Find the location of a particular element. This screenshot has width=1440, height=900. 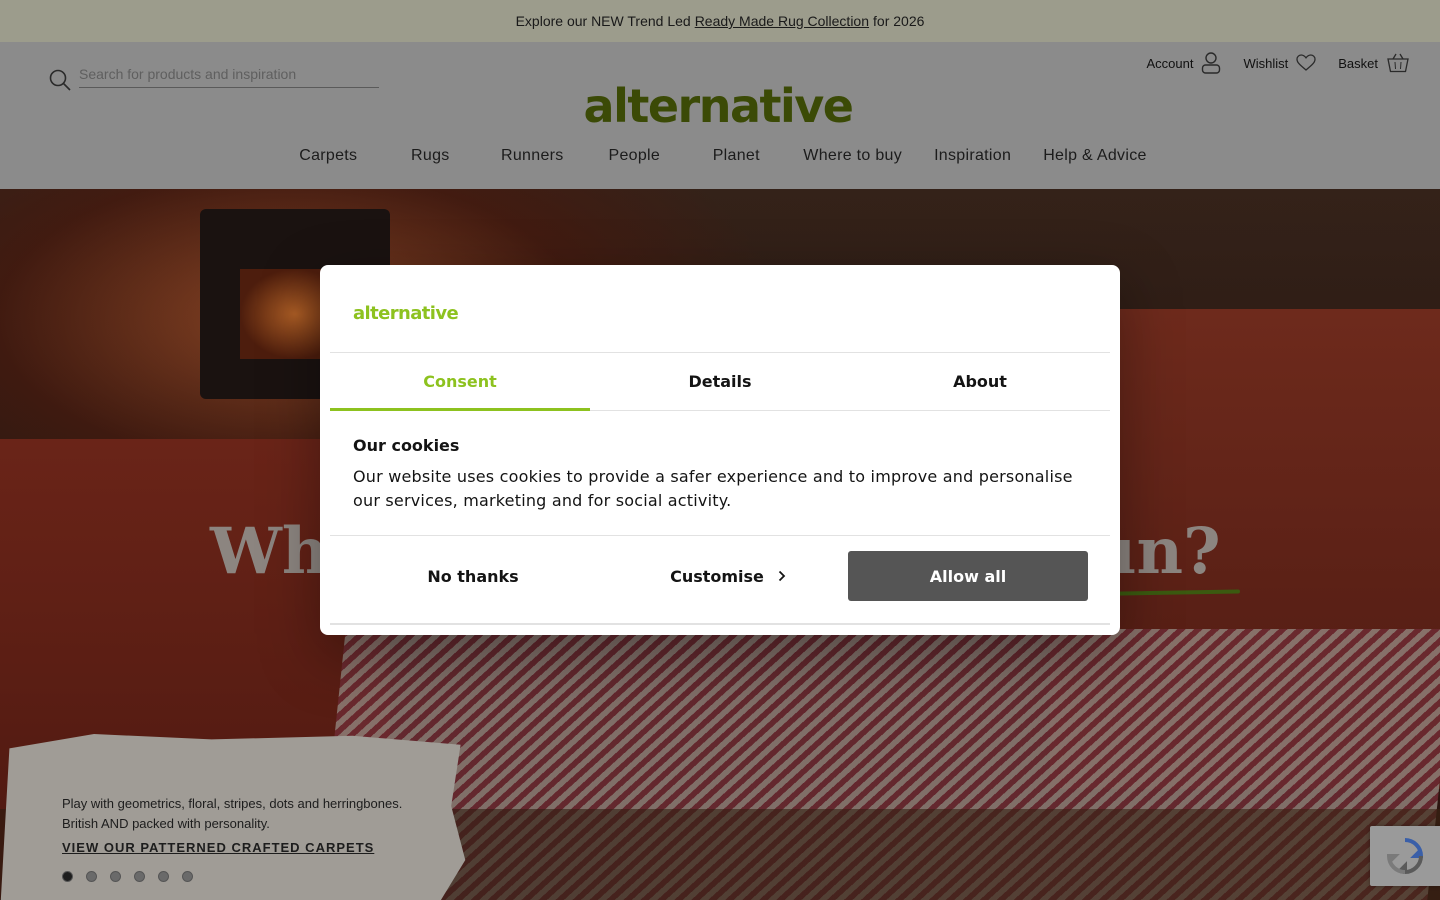

account-label: Account is located at coordinates (1170, 63).